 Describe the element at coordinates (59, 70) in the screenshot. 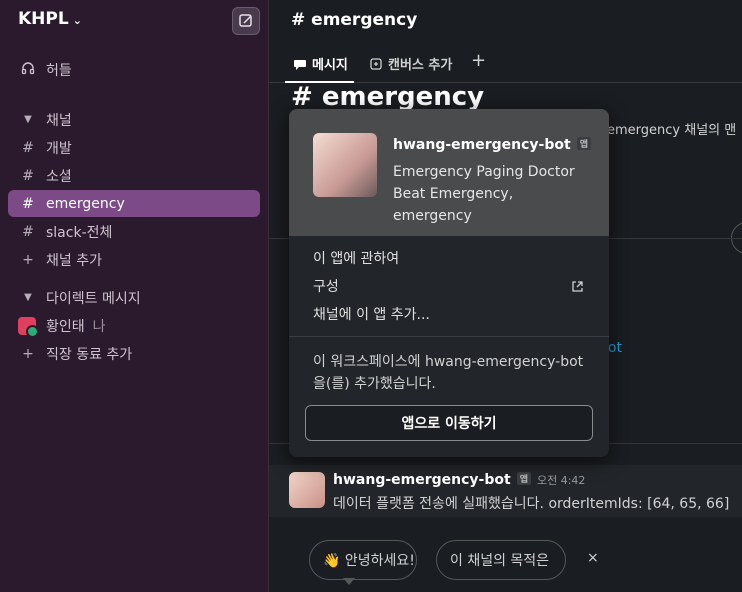

I see `sidebar-item-label: 허들` at that location.